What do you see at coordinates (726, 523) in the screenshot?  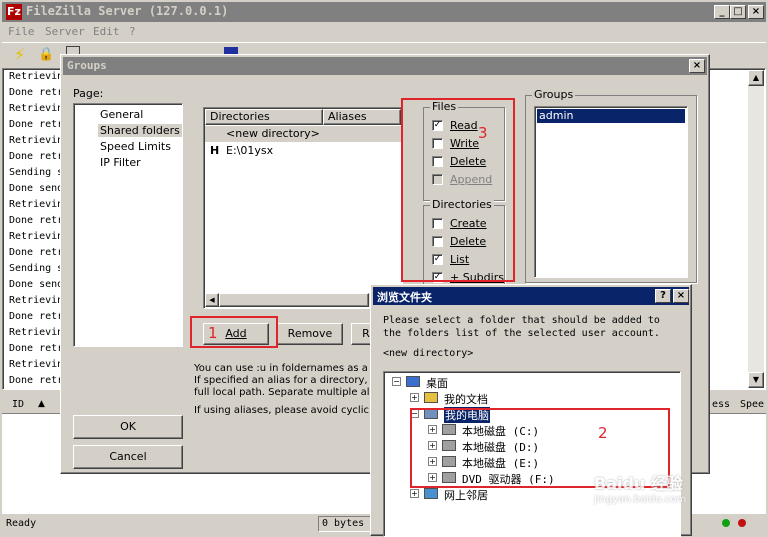 I see `status-led-green-icon` at bounding box center [726, 523].